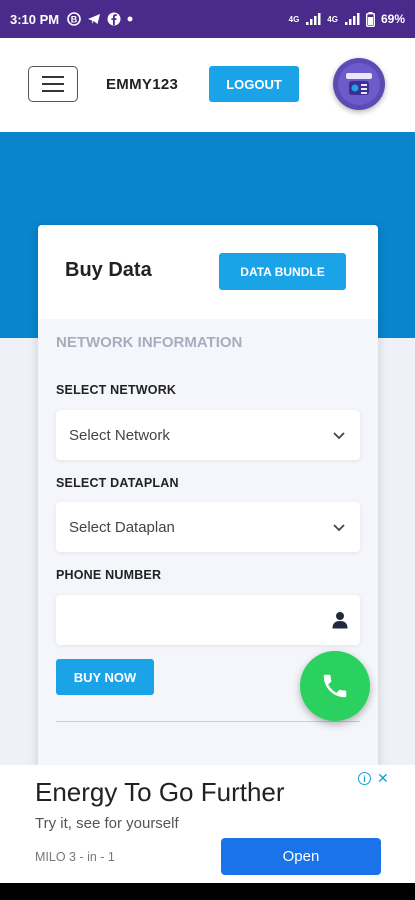 Image resolution: width=415 pixels, height=900 pixels. Describe the element at coordinates (149, 342) in the screenshot. I see `section-heading: NETWORK INFORMATION` at that location.